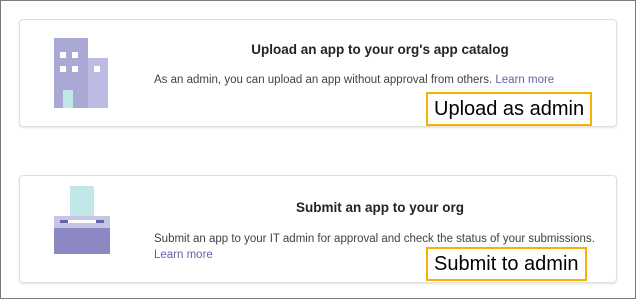  I want to click on building-icon, so click(81, 73).